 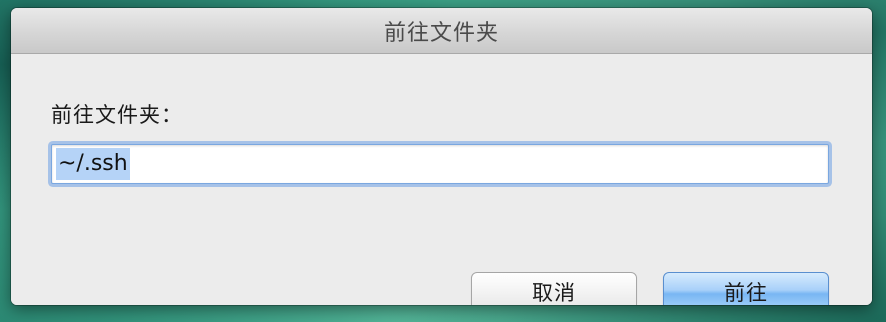 I want to click on go-button: 前往, so click(x=746, y=288).